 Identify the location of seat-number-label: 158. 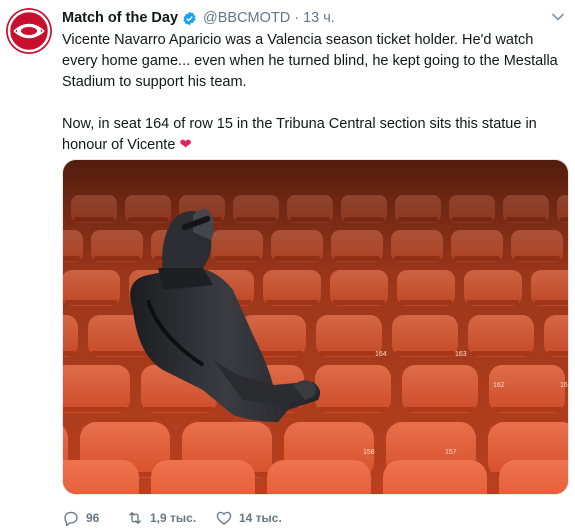
(369, 452).